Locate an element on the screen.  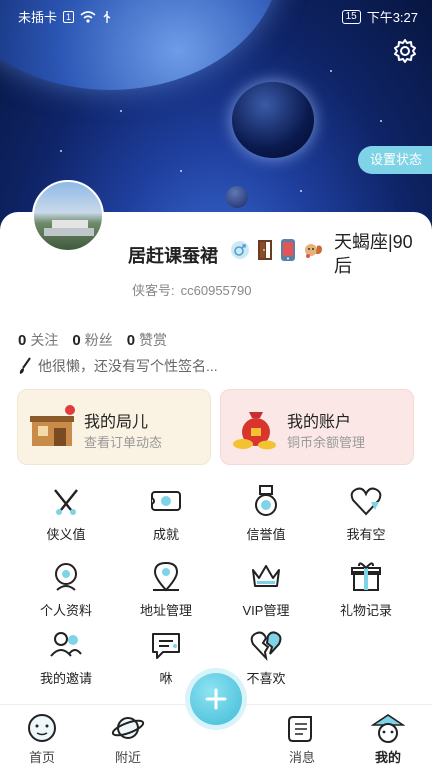
menu-item-address: 地址管理 is located at coordinates (166, 589).